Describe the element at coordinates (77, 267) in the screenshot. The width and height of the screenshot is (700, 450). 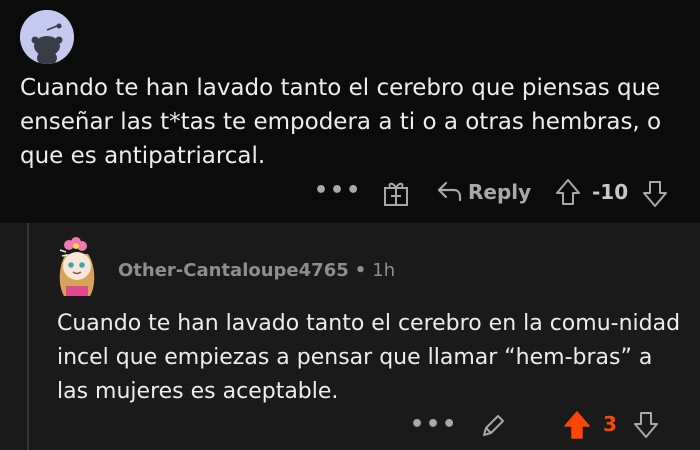
I see `user-avatar-icon` at that location.